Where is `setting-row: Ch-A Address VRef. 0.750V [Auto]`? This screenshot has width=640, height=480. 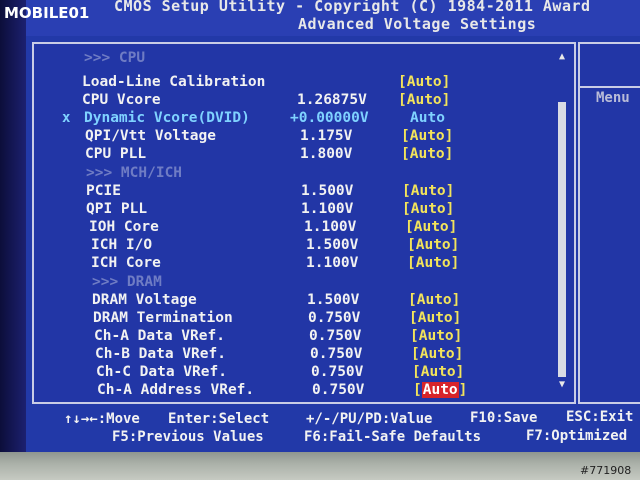 setting-row: Ch-A Address VRef. 0.750V [Auto] is located at coordinates (327, 391).